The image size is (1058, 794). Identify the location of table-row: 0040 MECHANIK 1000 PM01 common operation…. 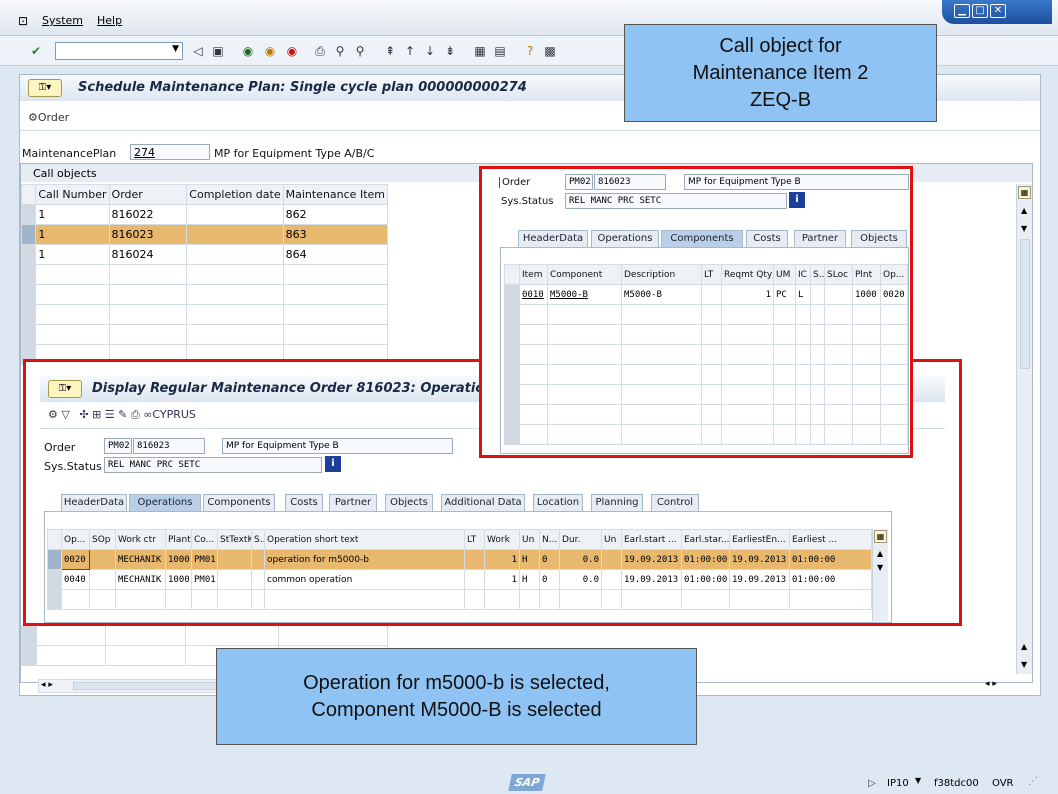
(459, 579).